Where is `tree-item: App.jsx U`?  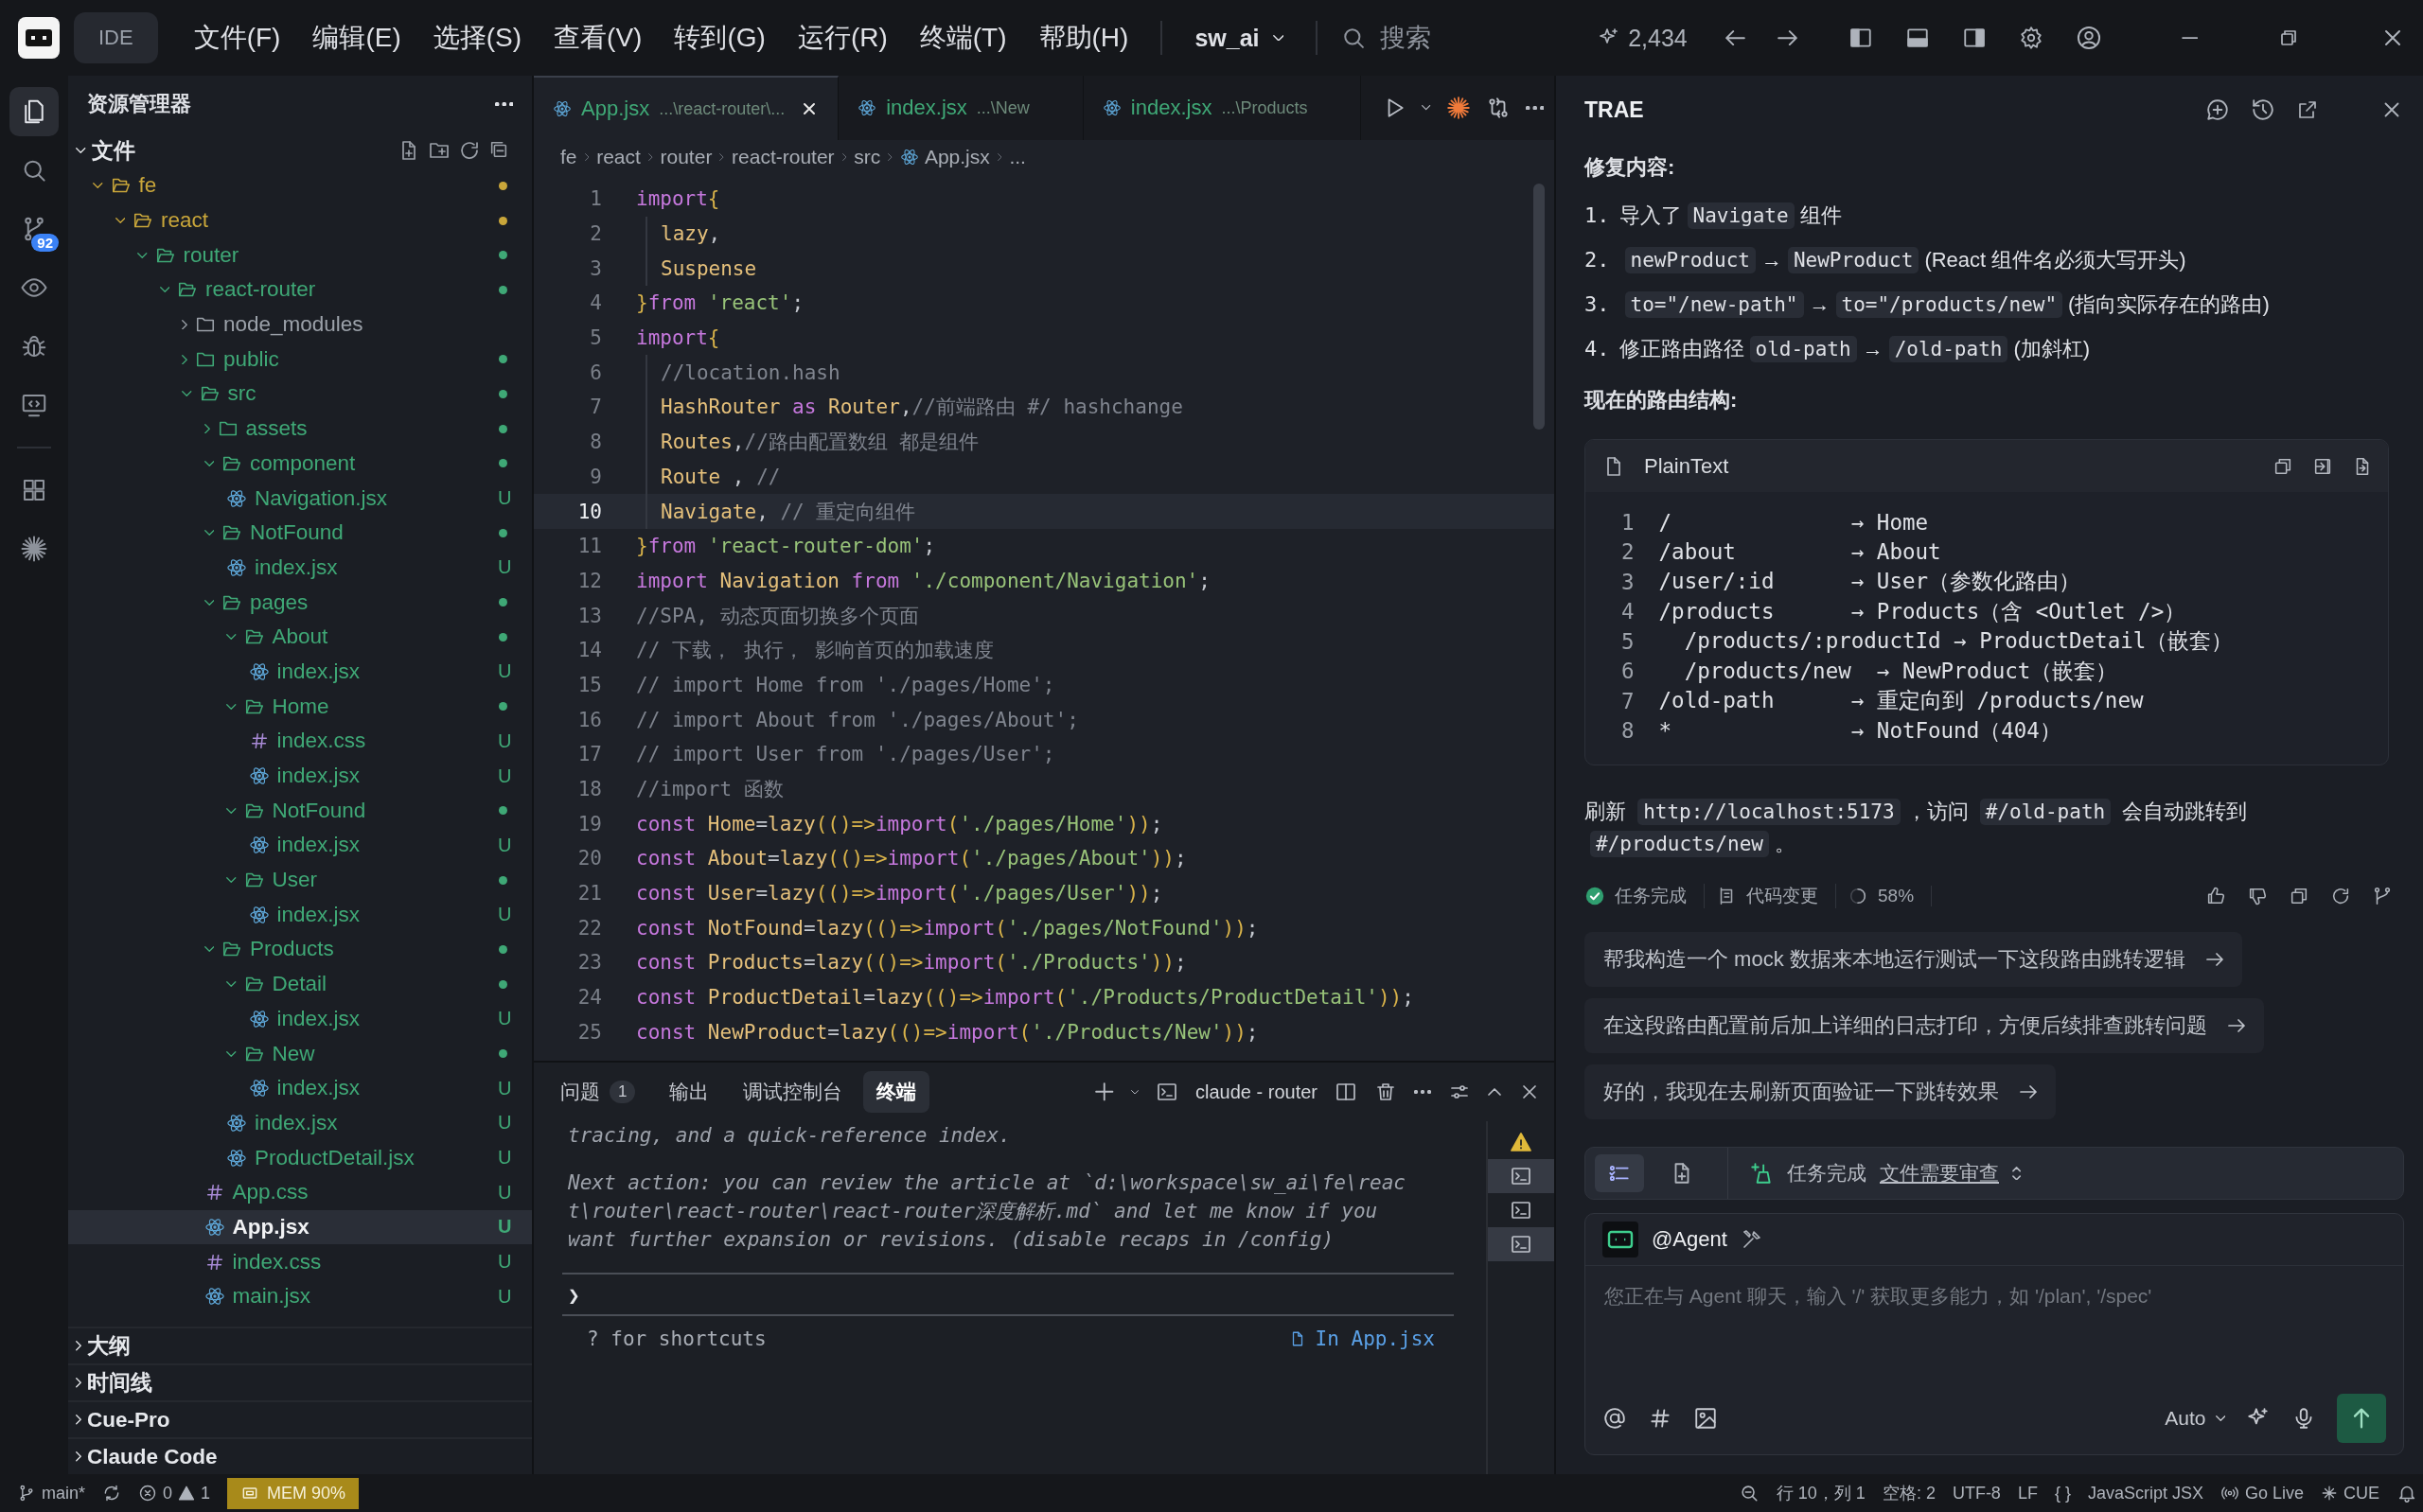 tree-item: App.jsx U is located at coordinates (300, 1227).